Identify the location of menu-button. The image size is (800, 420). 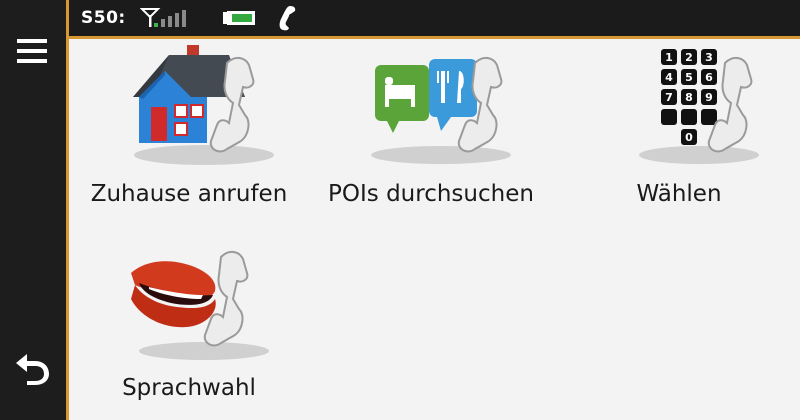
(32, 51).